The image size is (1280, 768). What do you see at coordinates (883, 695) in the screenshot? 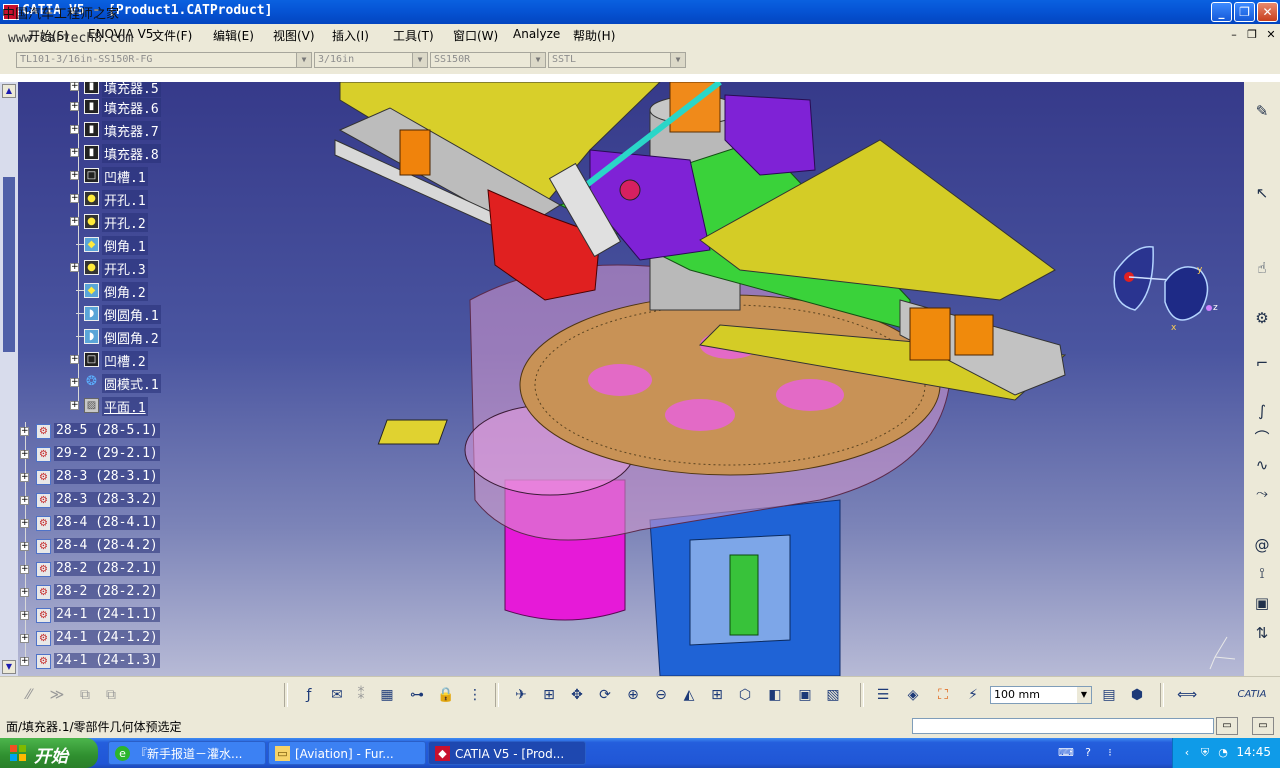
I see `catalog-icon: ☰` at bounding box center [883, 695].